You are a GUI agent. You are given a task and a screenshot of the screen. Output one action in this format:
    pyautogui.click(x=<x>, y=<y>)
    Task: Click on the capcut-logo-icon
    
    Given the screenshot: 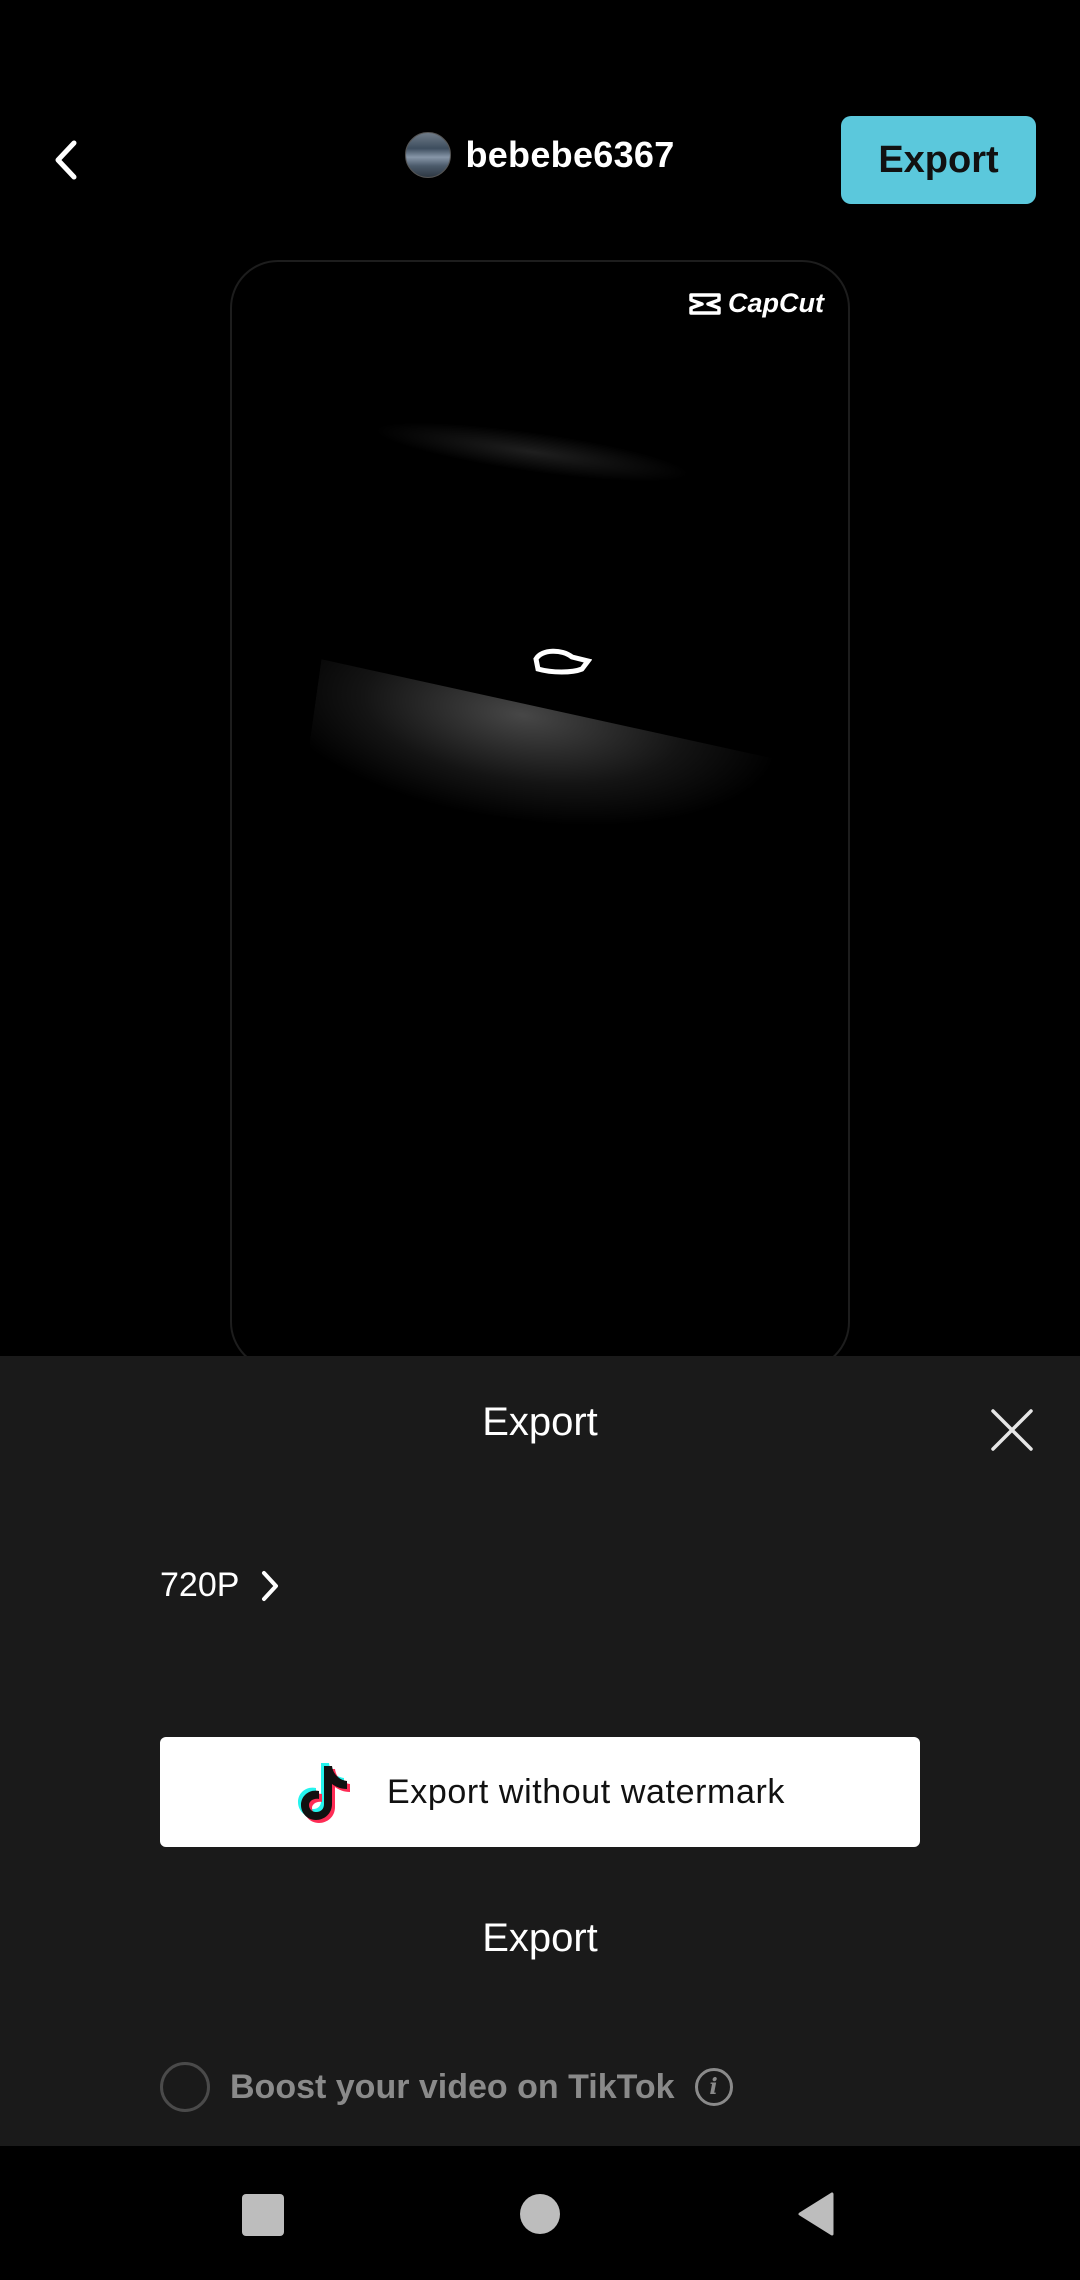 What is the action you would take?
    pyautogui.click(x=705, y=303)
    